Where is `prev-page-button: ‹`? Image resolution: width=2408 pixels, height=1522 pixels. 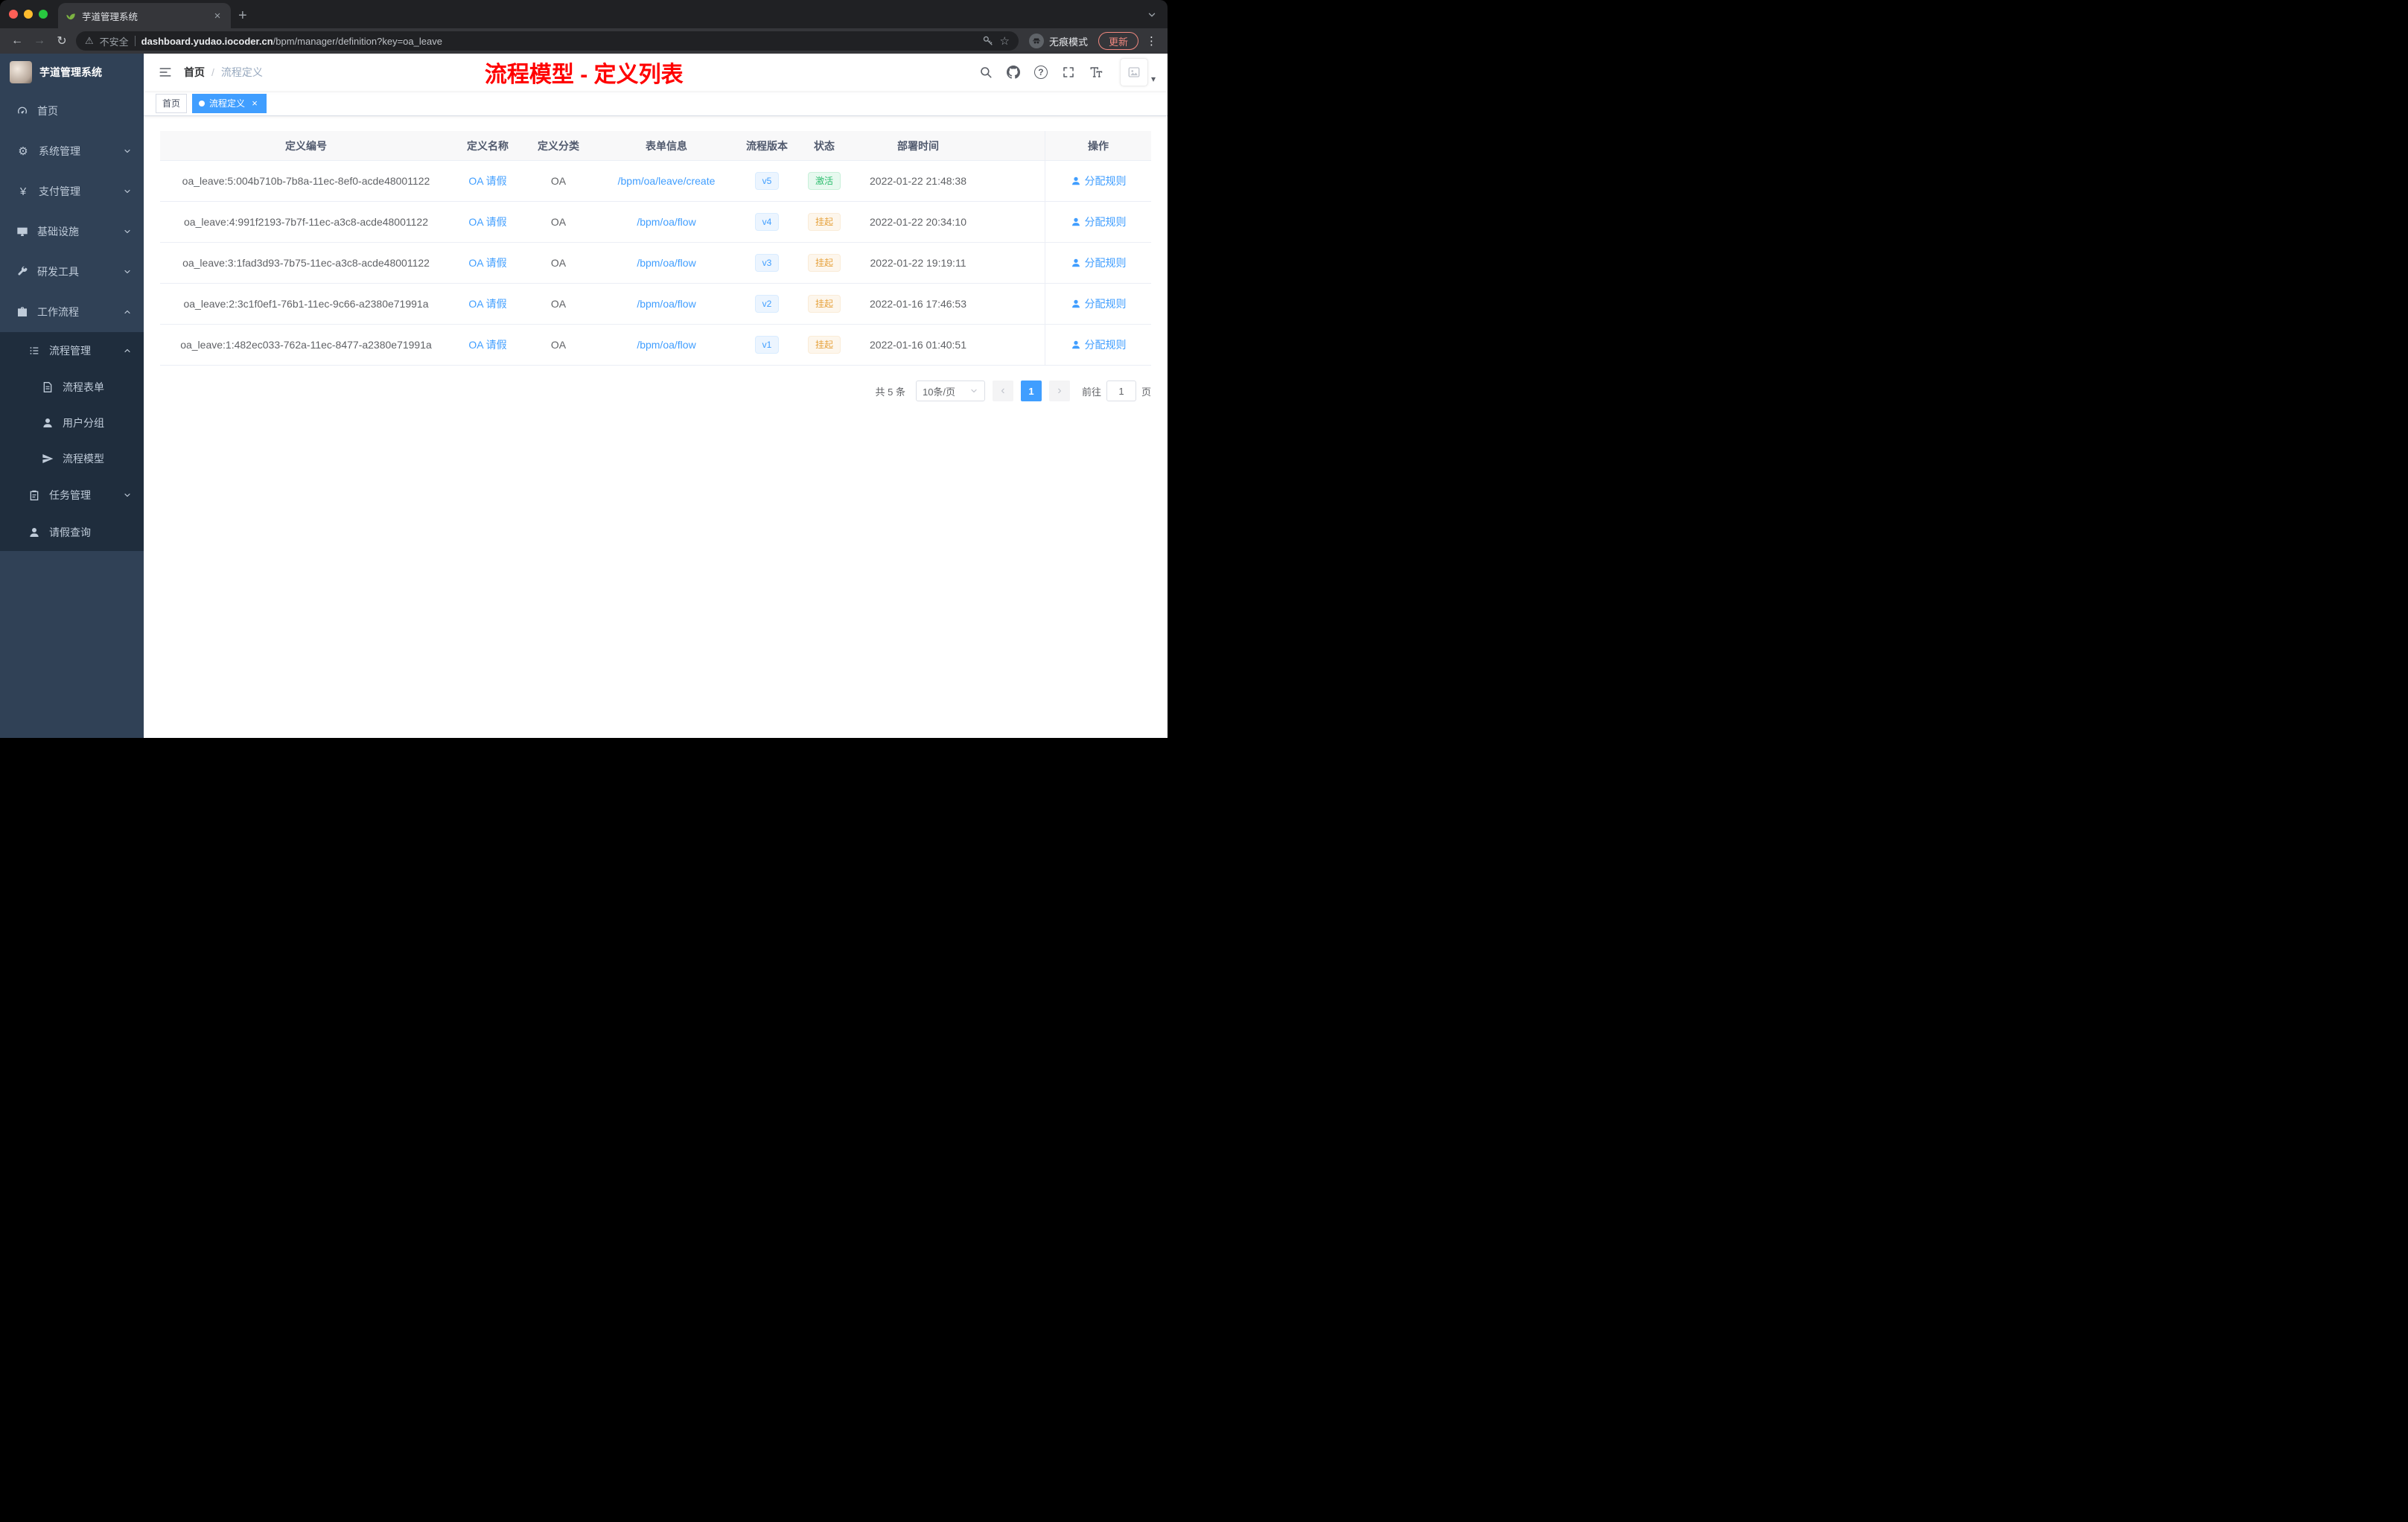 prev-page-button: ‹ is located at coordinates (1002, 390).